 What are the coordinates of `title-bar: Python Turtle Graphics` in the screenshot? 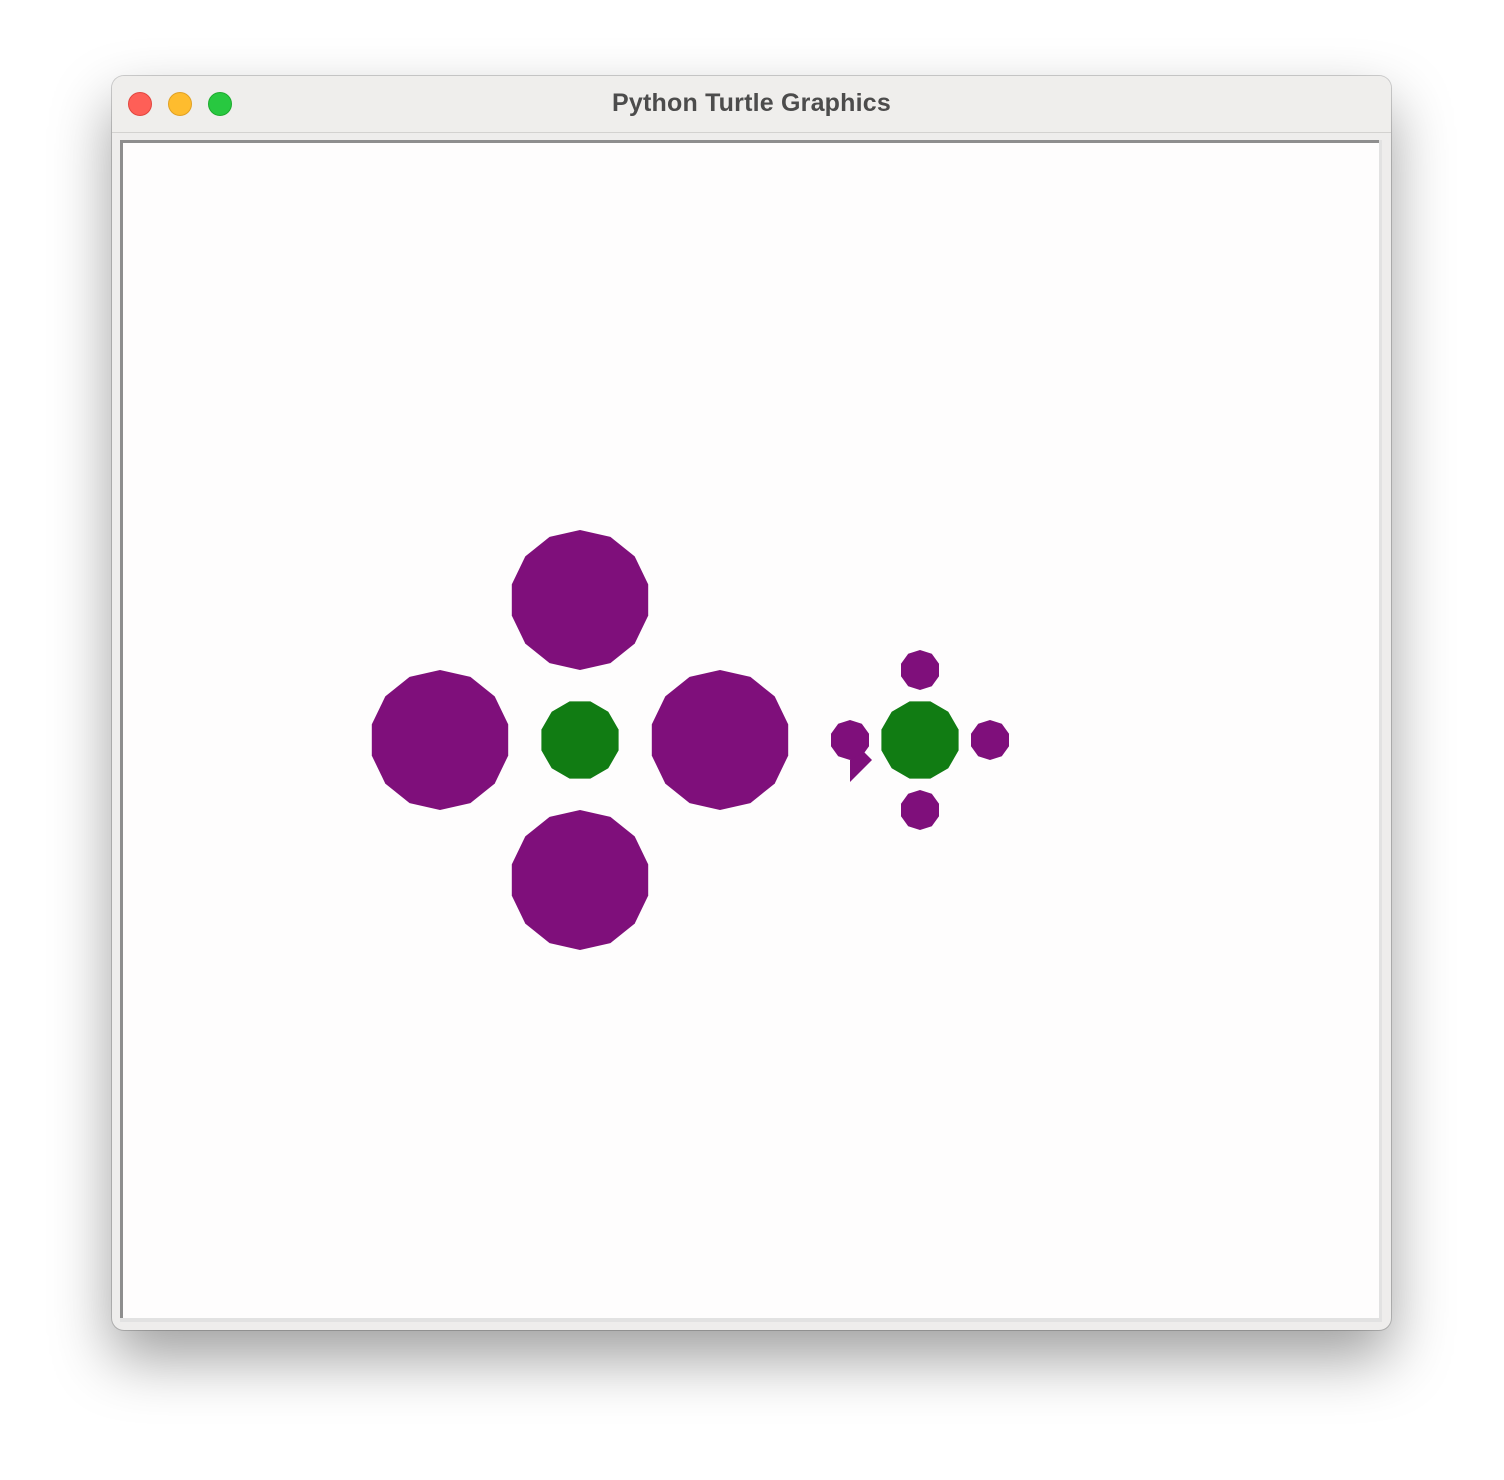 It's located at (751, 104).